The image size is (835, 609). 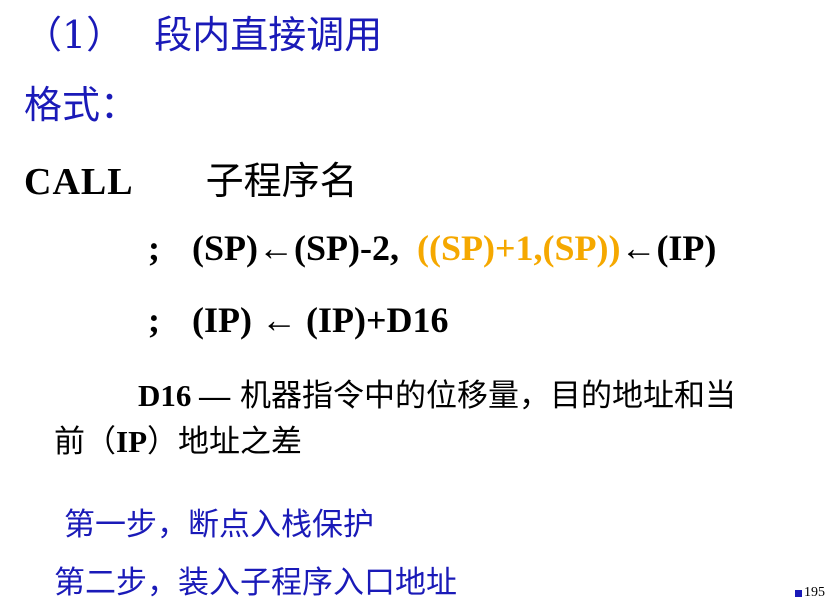 I want to click on formula-1-stack-target: ((SP)+1,(SP)), so click(x=518, y=248).